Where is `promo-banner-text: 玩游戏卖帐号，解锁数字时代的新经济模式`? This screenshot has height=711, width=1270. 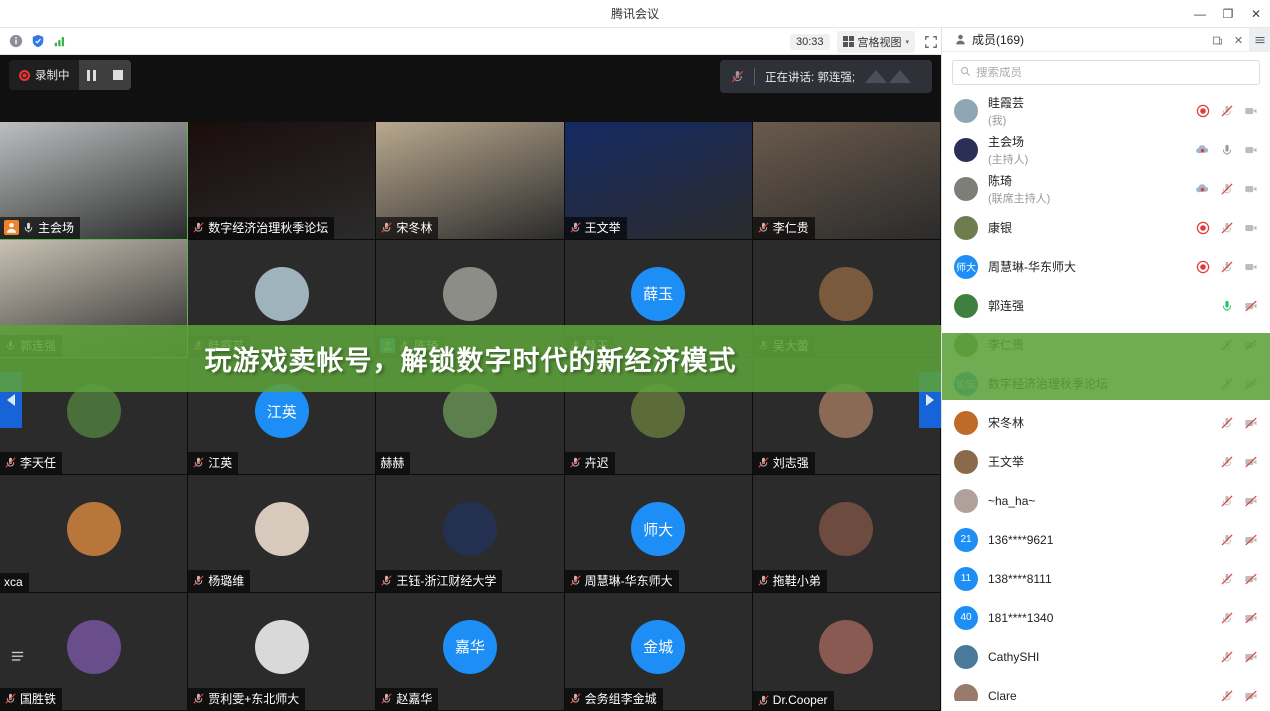
promo-banner-text: 玩游戏卖帐号，解锁数字时代的新经济模式 is located at coordinates (470, 361).